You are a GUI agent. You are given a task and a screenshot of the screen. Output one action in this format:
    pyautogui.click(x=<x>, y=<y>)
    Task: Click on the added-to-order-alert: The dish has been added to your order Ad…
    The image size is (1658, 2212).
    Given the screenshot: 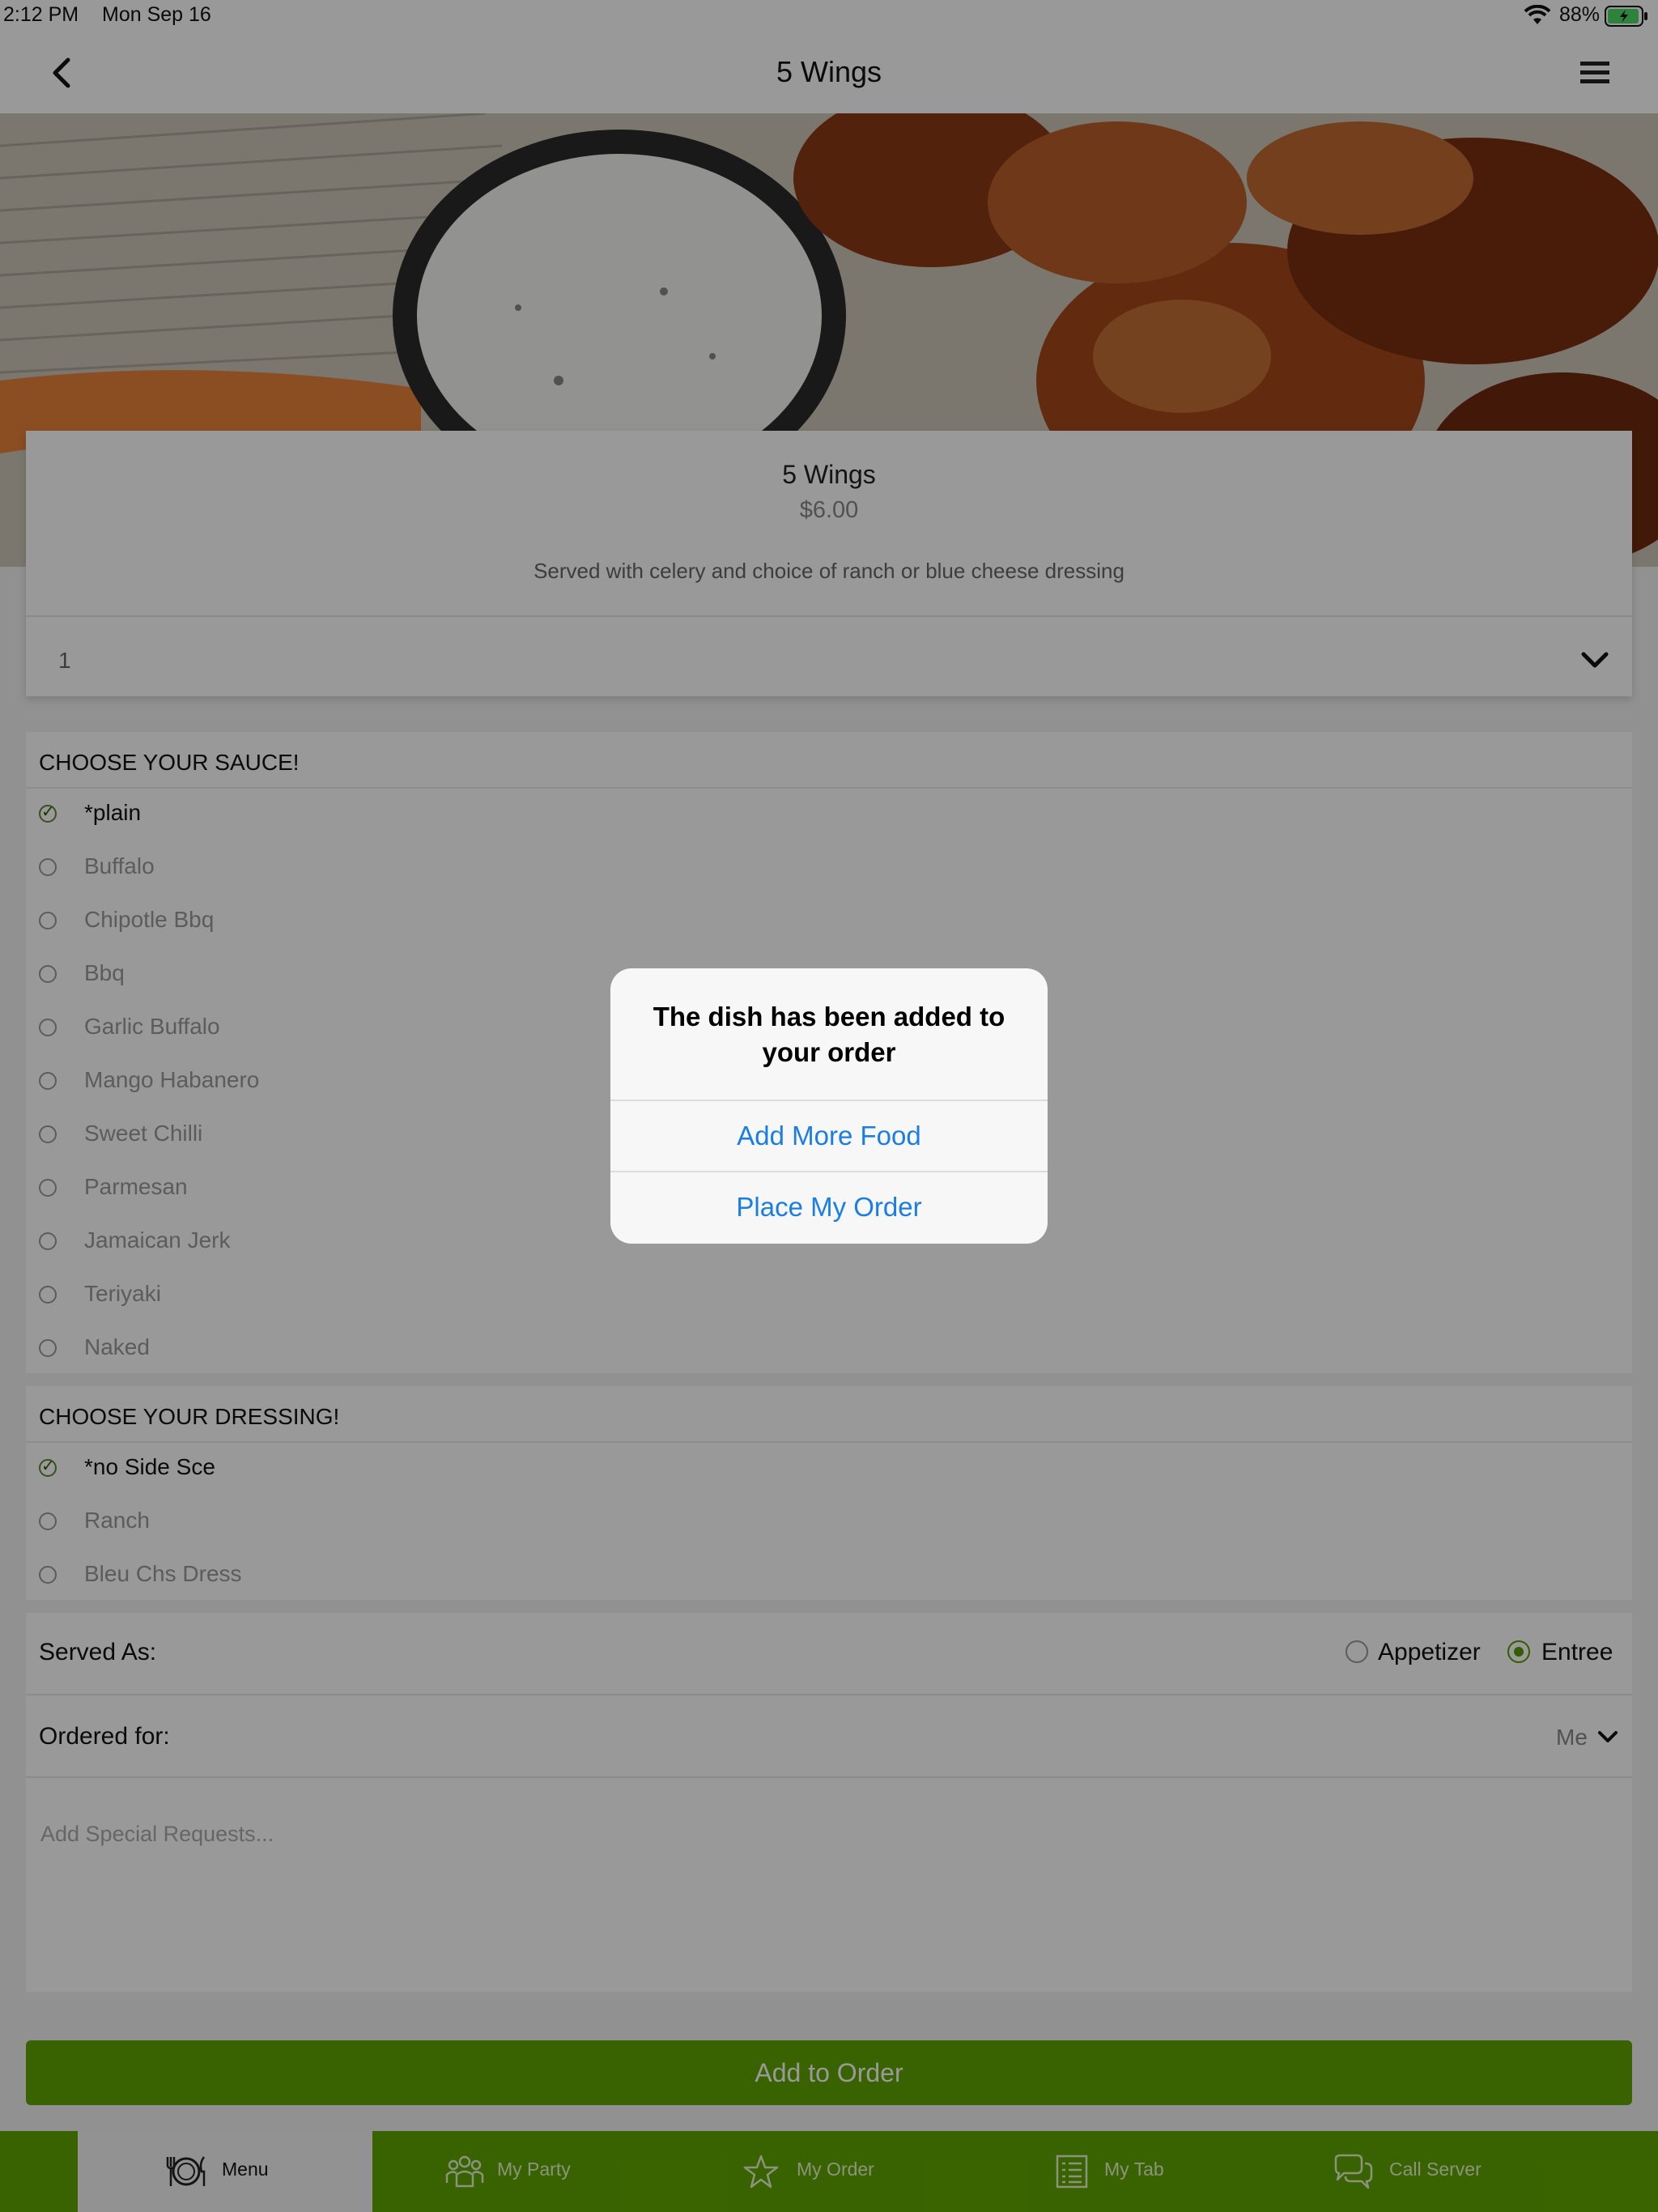 What is the action you would take?
    pyautogui.click(x=829, y=1106)
    